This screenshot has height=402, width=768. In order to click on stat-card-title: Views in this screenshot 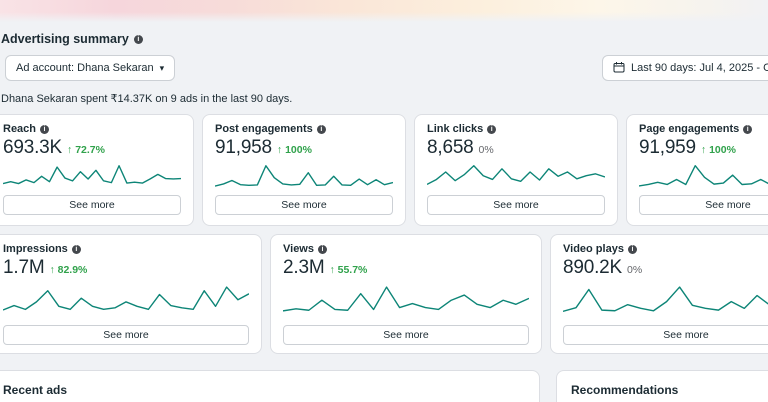, I will do `click(298, 249)`.